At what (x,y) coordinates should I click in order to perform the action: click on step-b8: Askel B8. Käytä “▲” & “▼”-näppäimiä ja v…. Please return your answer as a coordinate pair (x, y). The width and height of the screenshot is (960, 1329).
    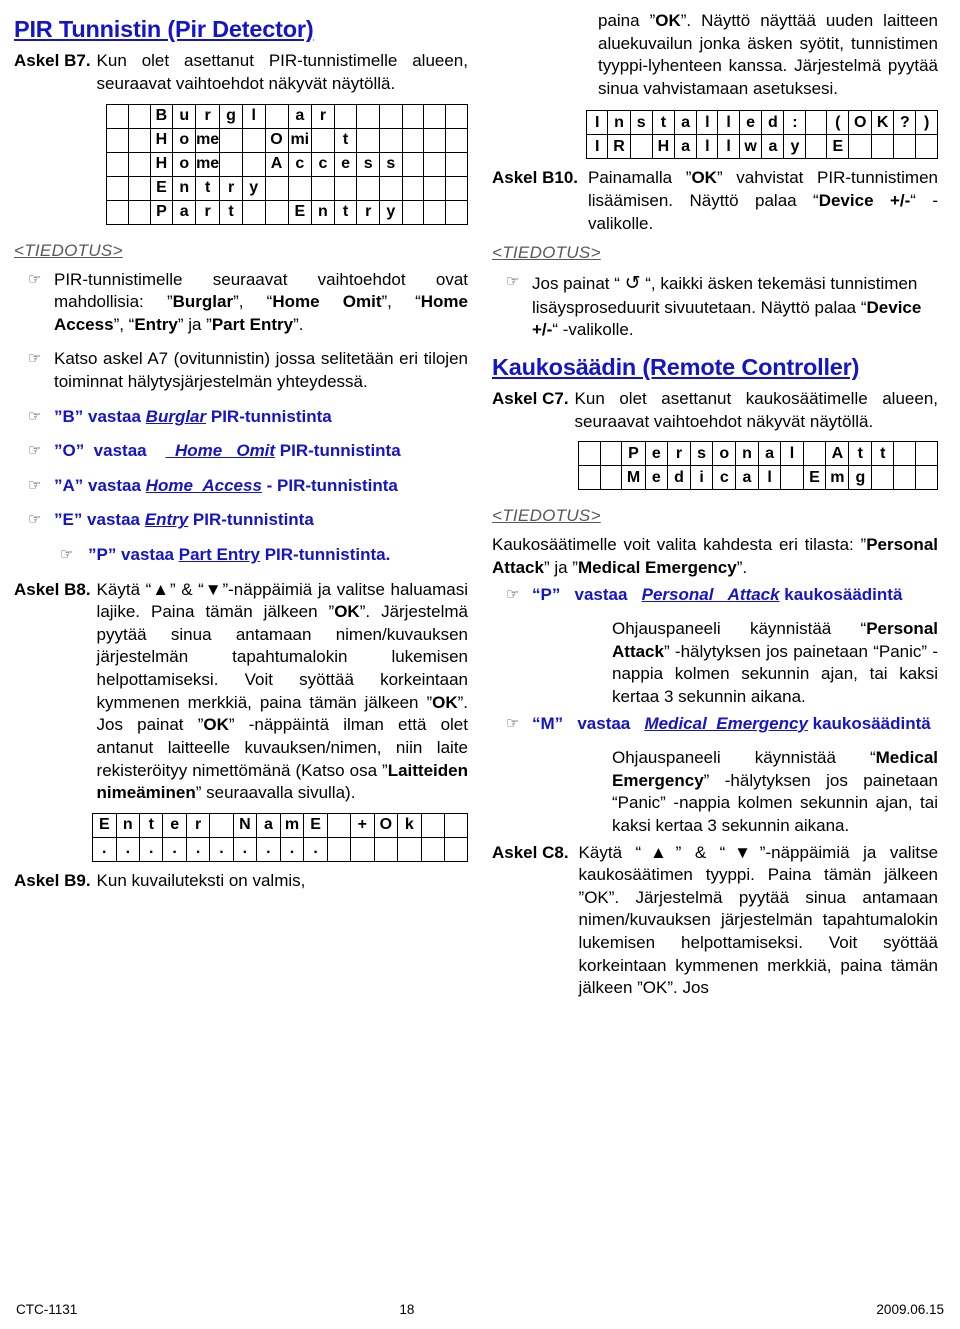
    Looking at the image, I should click on (241, 692).